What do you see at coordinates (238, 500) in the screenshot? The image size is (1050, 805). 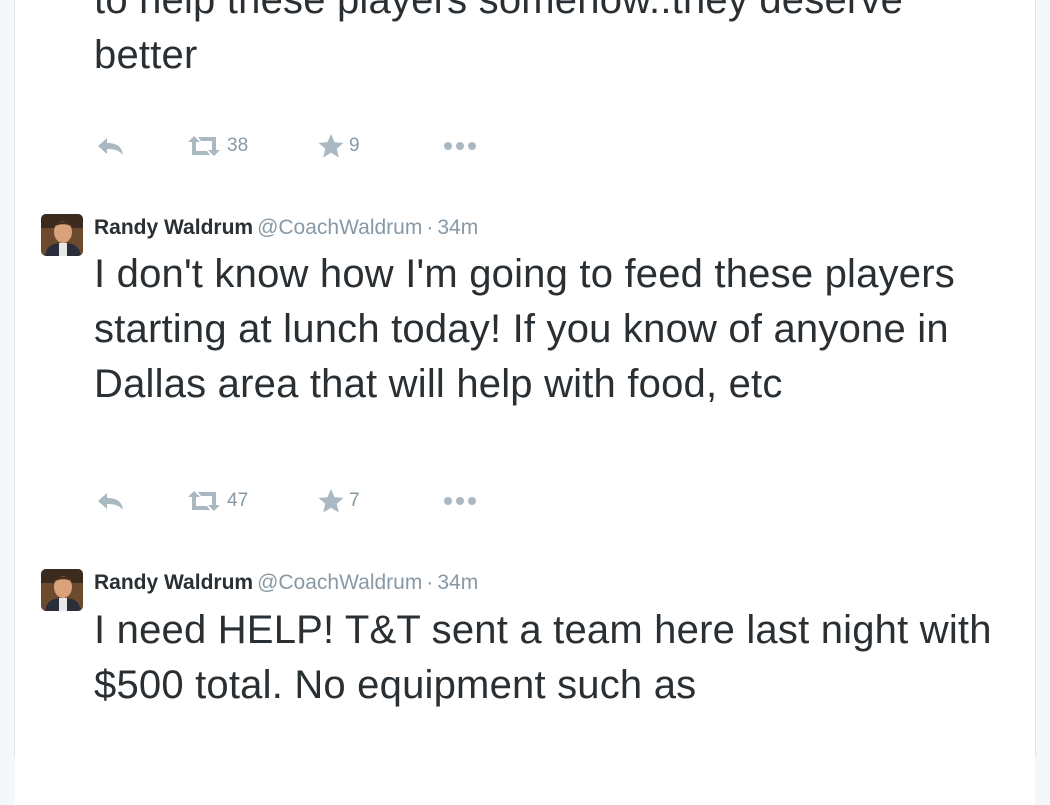 I see `retweet-count: 47` at bounding box center [238, 500].